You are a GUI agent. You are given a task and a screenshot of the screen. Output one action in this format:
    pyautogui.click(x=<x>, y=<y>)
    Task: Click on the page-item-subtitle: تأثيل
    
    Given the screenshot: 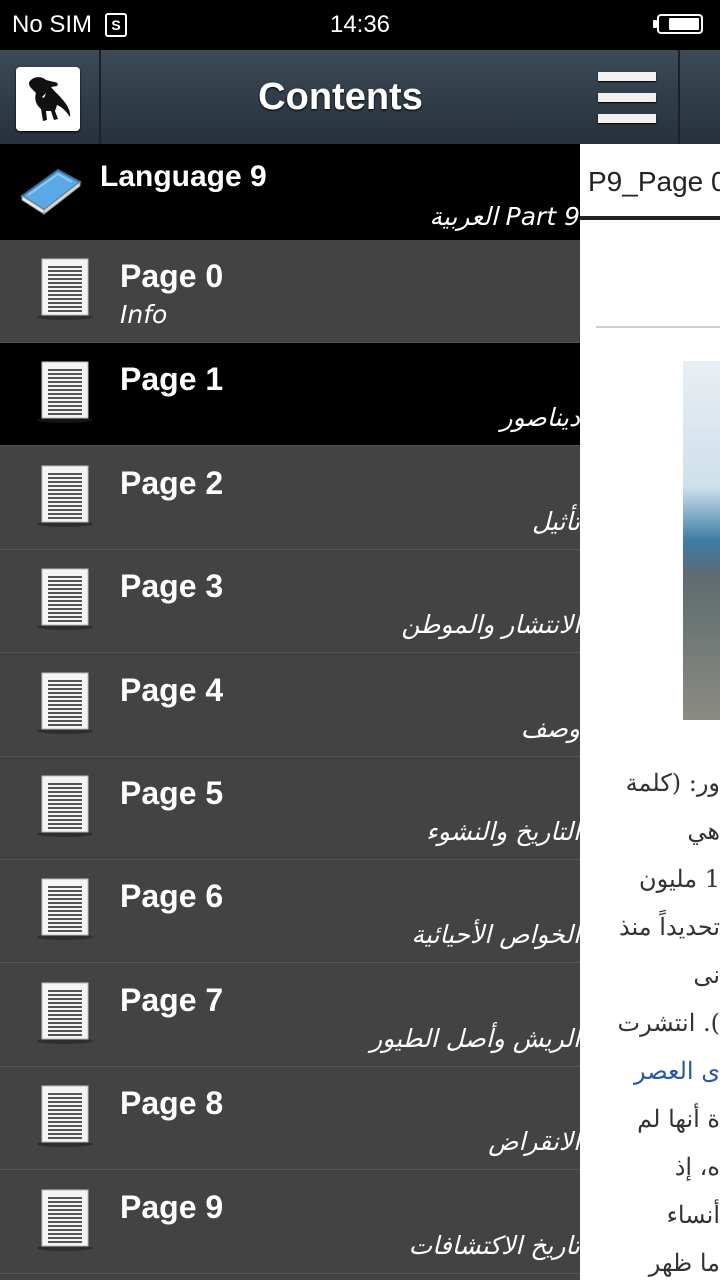 What is the action you would take?
    pyautogui.click(x=555, y=521)
    